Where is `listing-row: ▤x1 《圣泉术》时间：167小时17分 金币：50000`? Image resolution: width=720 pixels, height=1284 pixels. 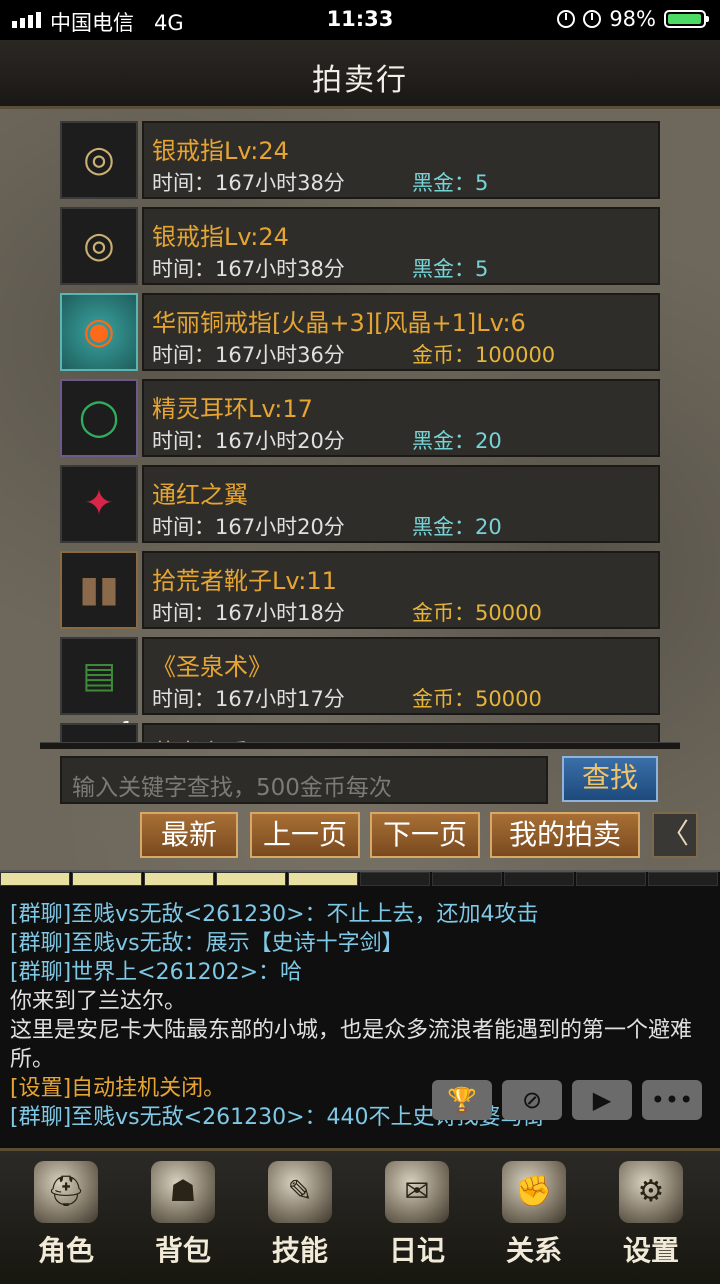
listing-row: ▤x1 《圣泉术》时间：167小时17分 金币：50000 is located at coordinates (360, 688).